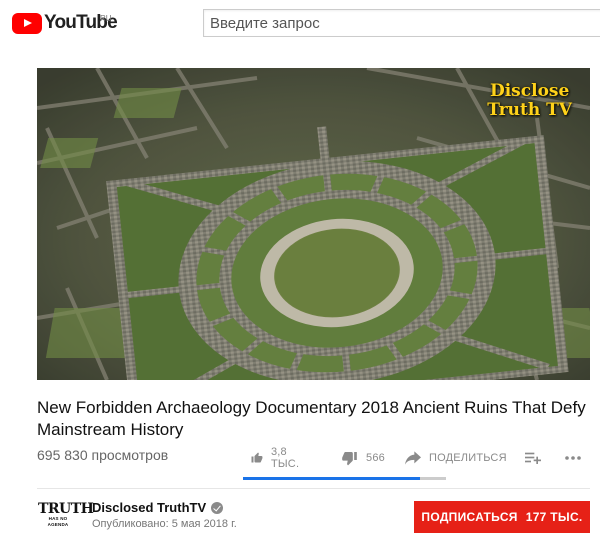 The height and width of the screenshot is (546, 600). Describe the element at coordinates (217, 507) in the screenshot. I see `verified-check-icon` at that location.